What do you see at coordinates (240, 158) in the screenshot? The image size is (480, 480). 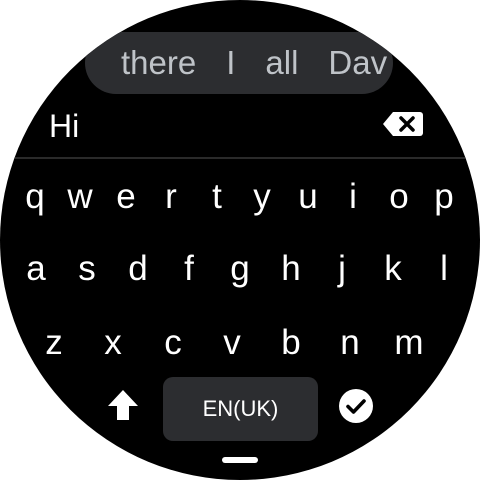 I see `divider` at bounding box center [240, 158].